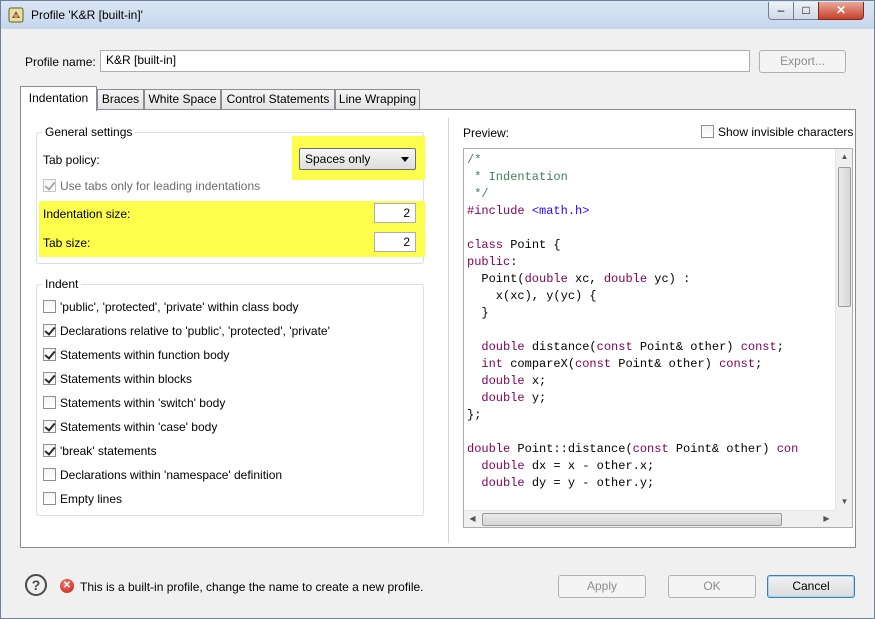 The height and width of the screenshot is (619, 875). Describe the element at coordinates (448, 330) in the screenshot. I see `panel-divider` at that location.